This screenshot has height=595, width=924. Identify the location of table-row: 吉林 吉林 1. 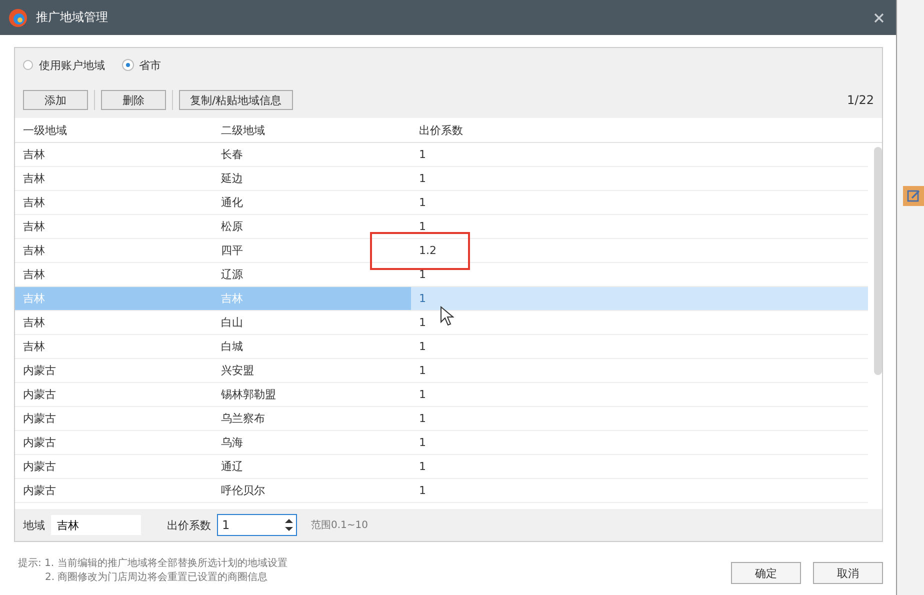
(441, 299).